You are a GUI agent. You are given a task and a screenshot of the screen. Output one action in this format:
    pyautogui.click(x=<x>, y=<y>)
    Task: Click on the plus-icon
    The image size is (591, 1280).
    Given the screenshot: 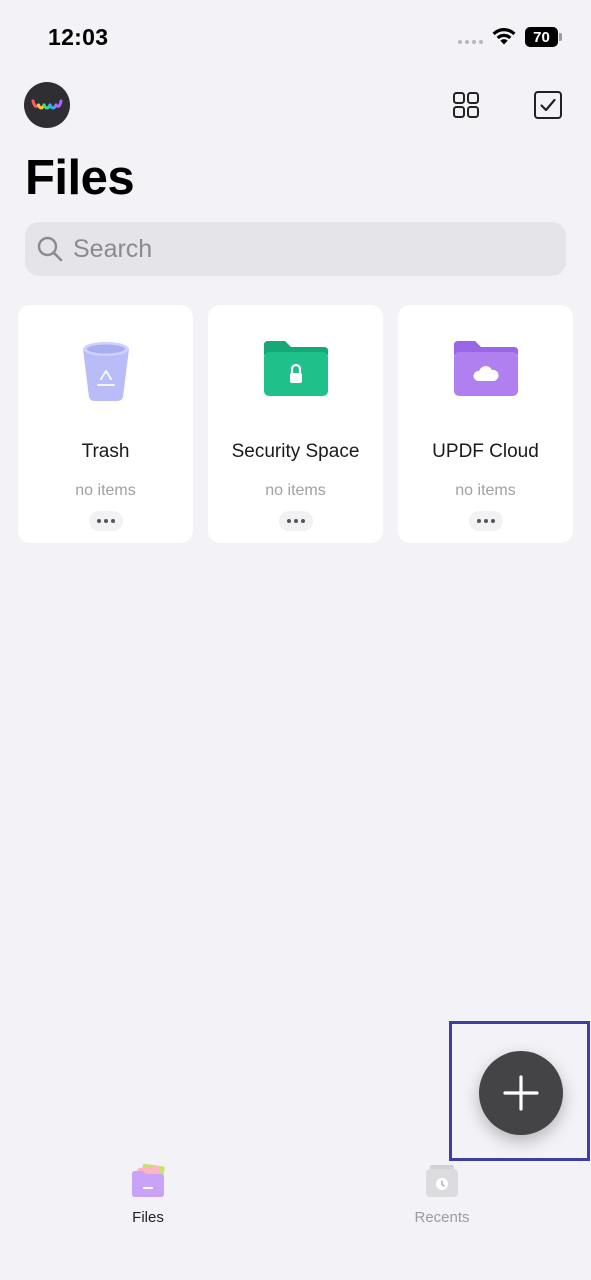 What is the action you would take?
    pyautogui.click(x=521, y=1093)
    